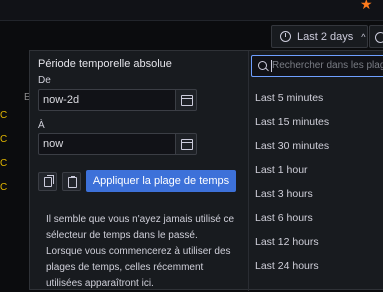  Describe the element at coordinates (379, 37) in the screenshot. I see `zoom-icon` at that location.